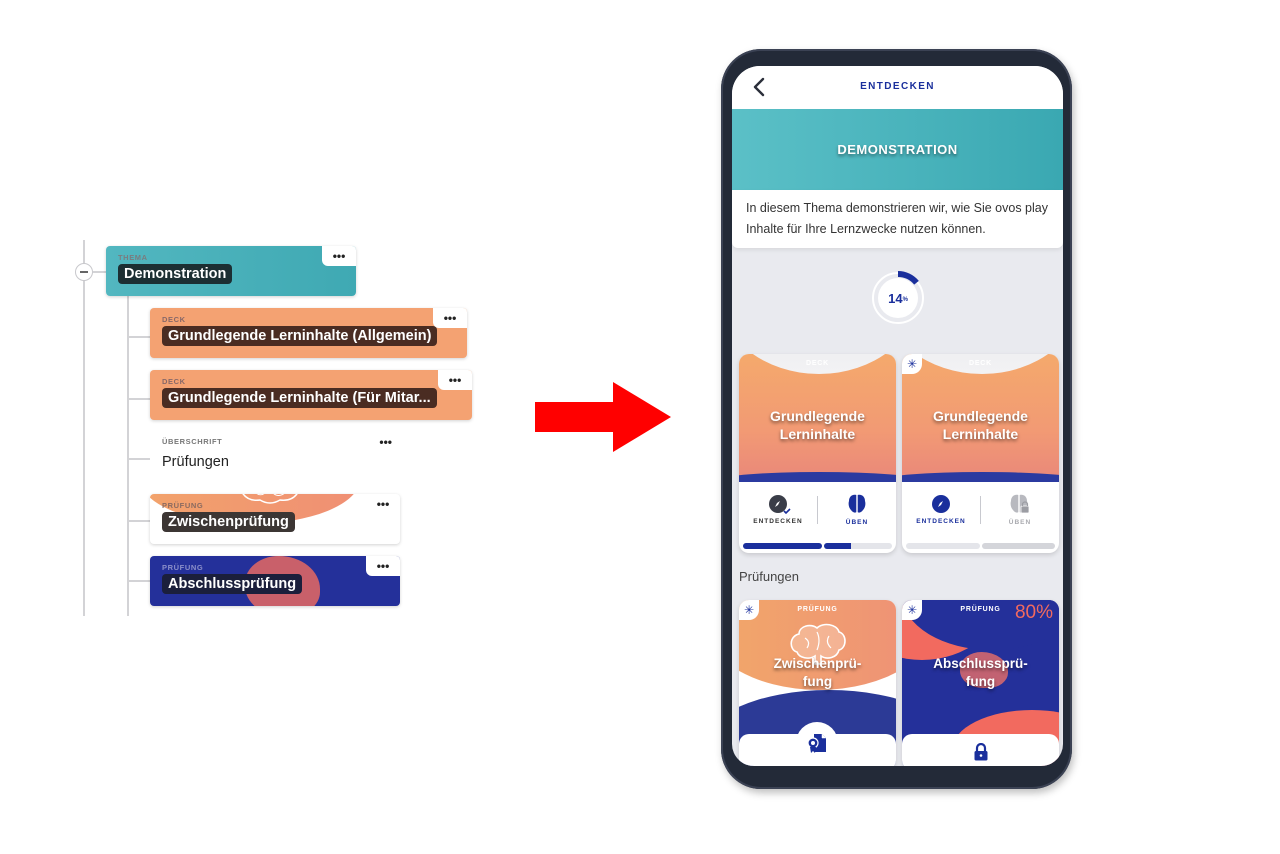 The height and width of the screenshot is (854, 1280). I want to click on collapse-button, so click(84, 272).